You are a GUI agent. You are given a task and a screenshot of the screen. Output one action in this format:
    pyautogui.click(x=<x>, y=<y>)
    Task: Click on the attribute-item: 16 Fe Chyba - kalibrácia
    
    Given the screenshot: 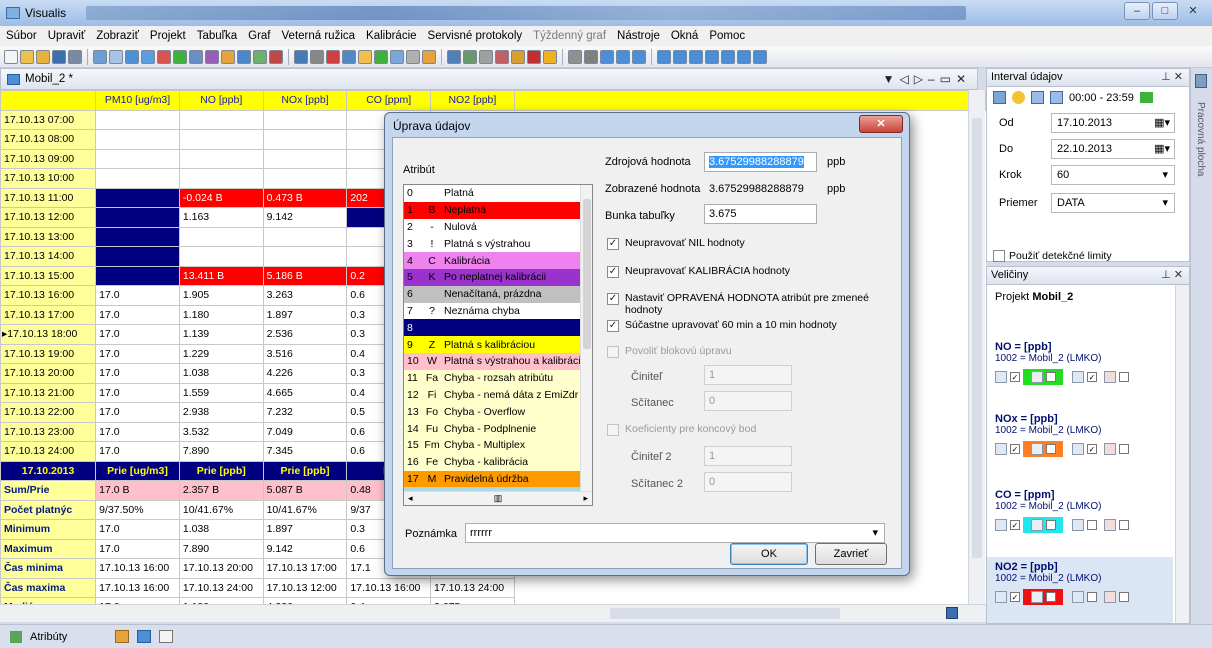 What is the action you would take?
    pyautogui.click(x=498, y=462)
    